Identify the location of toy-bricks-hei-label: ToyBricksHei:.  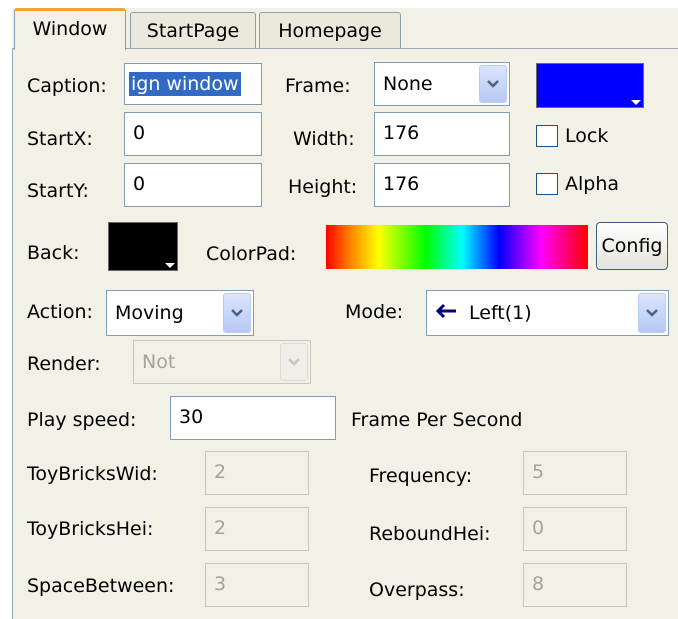
(90, 529).